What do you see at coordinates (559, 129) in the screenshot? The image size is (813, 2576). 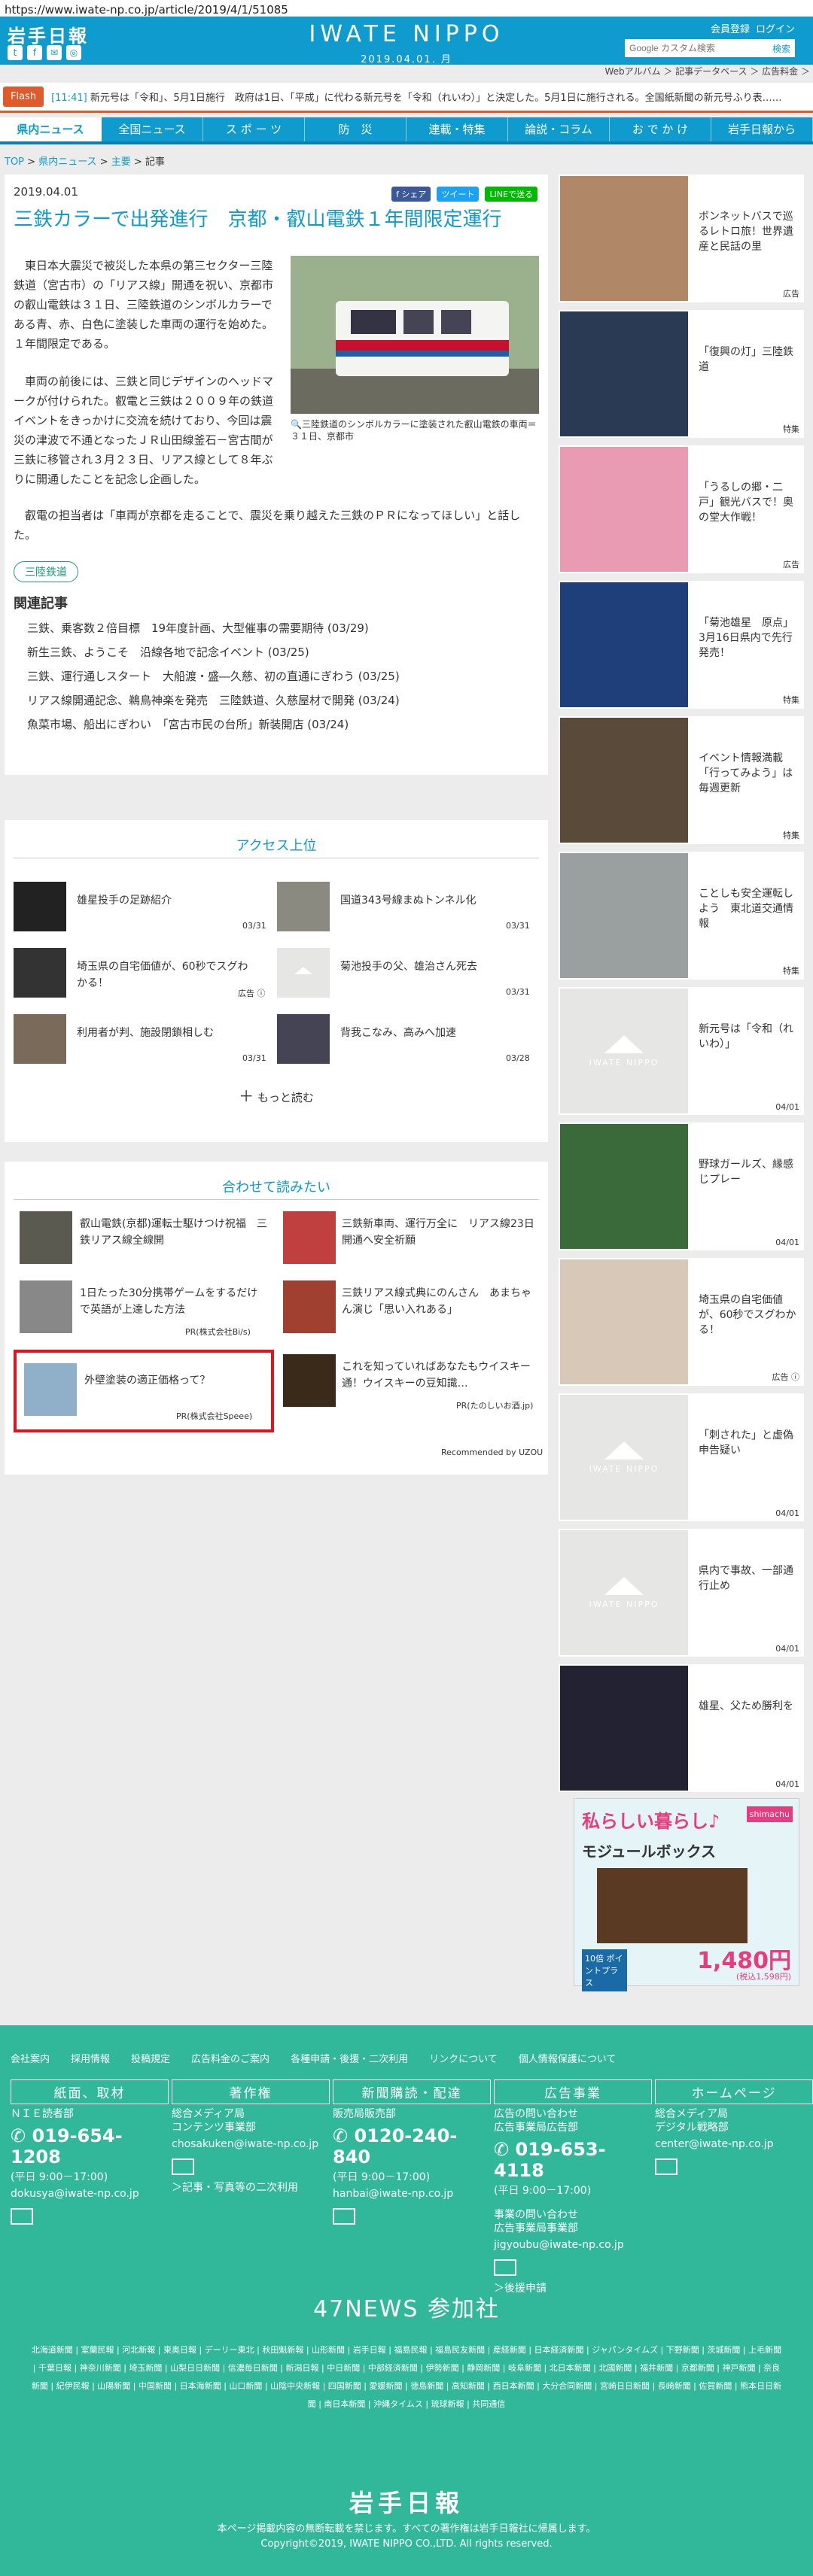 I see `nav-column: 論説・コラム` at bounding box center [559, 129].